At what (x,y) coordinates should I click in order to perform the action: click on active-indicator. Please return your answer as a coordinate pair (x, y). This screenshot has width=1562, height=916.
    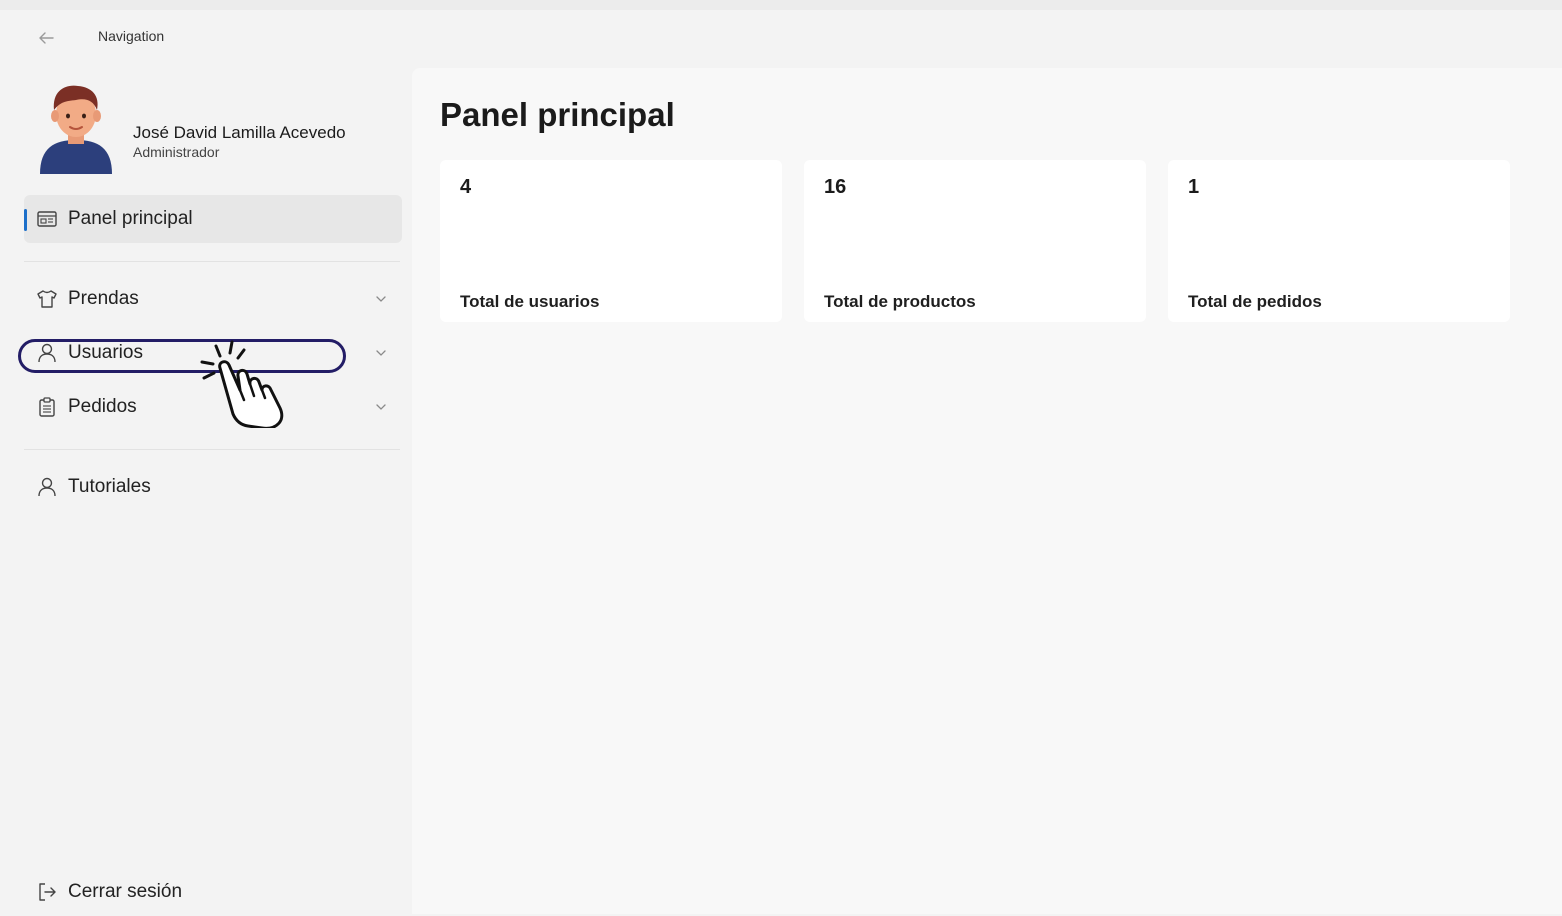
    Looking at the image, I should click on (25, 220).